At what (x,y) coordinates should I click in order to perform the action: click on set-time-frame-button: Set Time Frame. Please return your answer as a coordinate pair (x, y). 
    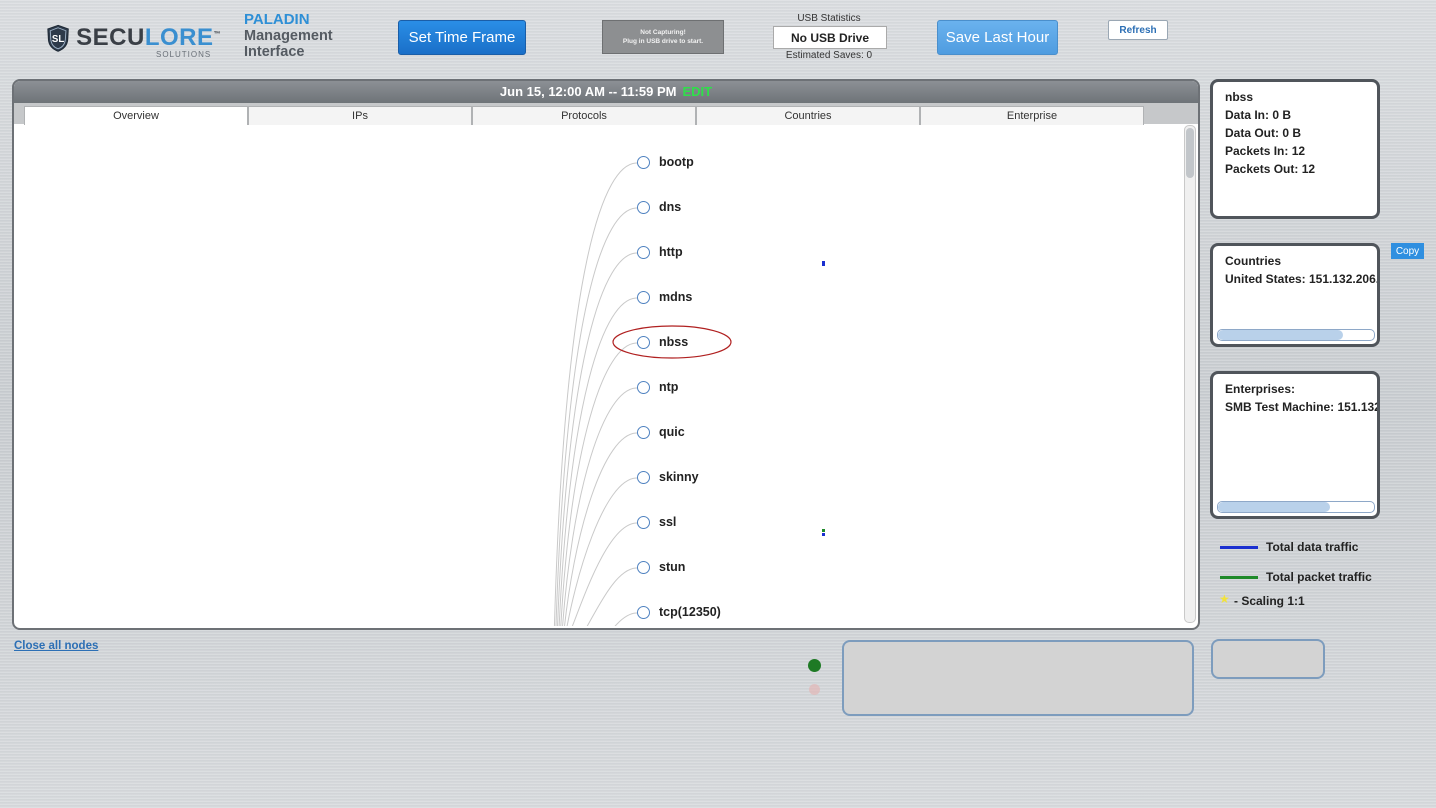
    Looking at the image, I should click on (462, 37).